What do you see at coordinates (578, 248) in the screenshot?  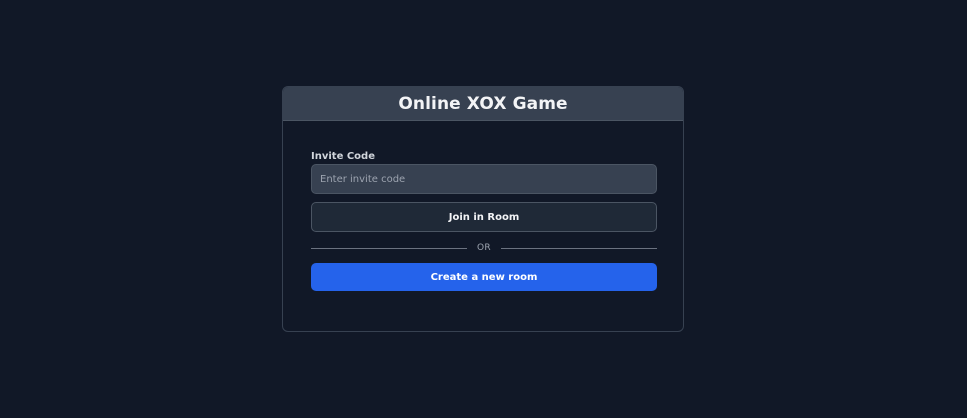 I see `divider-line-right` at bounding box center [578, 248].